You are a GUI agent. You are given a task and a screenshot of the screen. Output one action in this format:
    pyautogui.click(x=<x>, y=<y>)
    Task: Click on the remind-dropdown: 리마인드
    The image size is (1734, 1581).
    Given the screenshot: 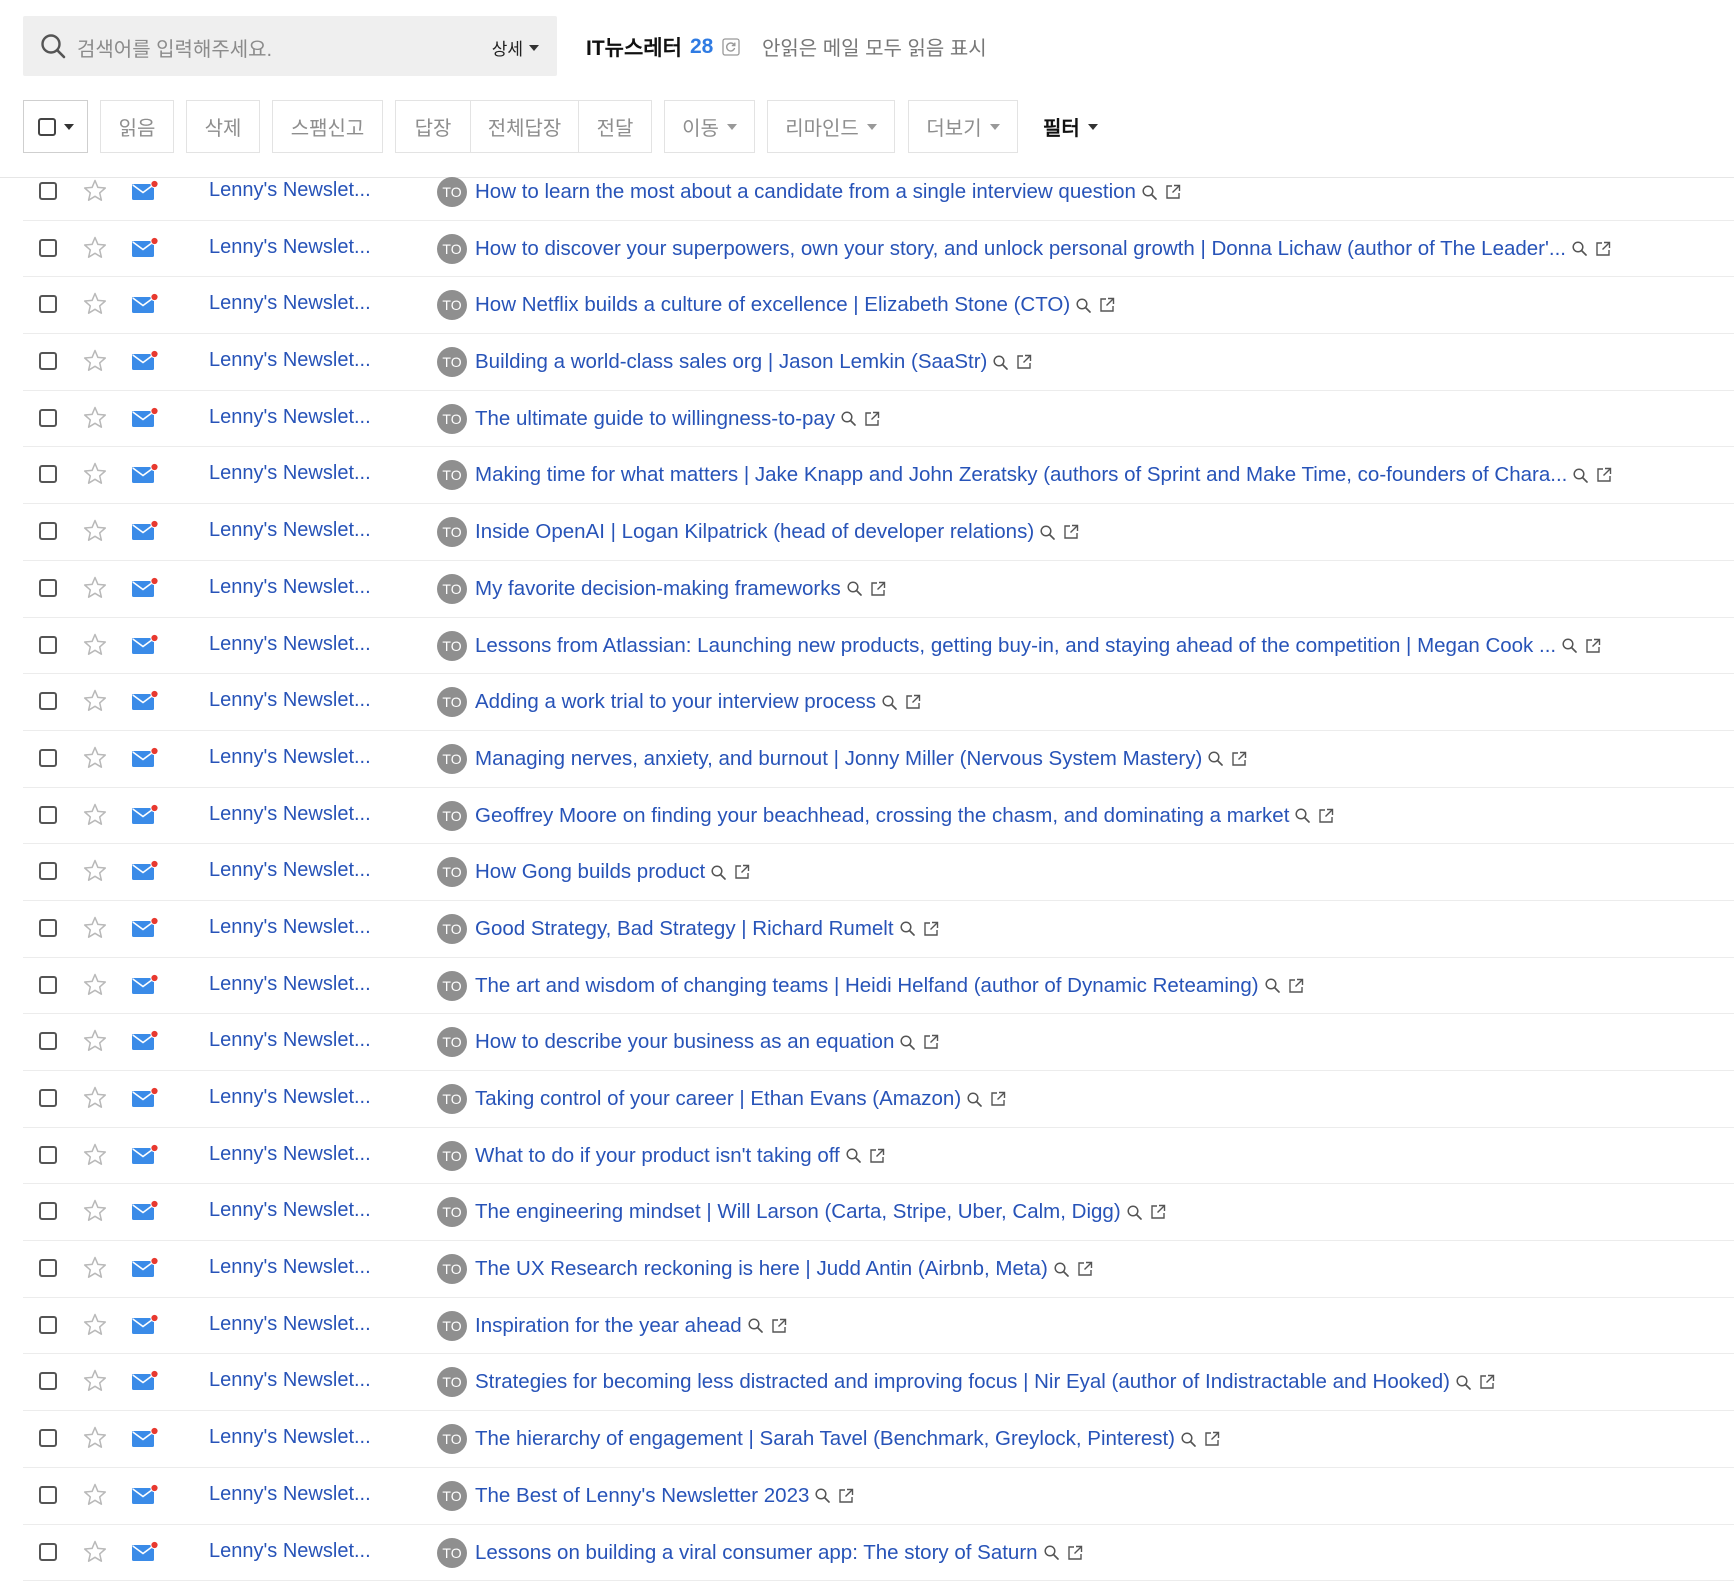 What is the action you would take?
    pyautogui.click(x=831, y=126)
    